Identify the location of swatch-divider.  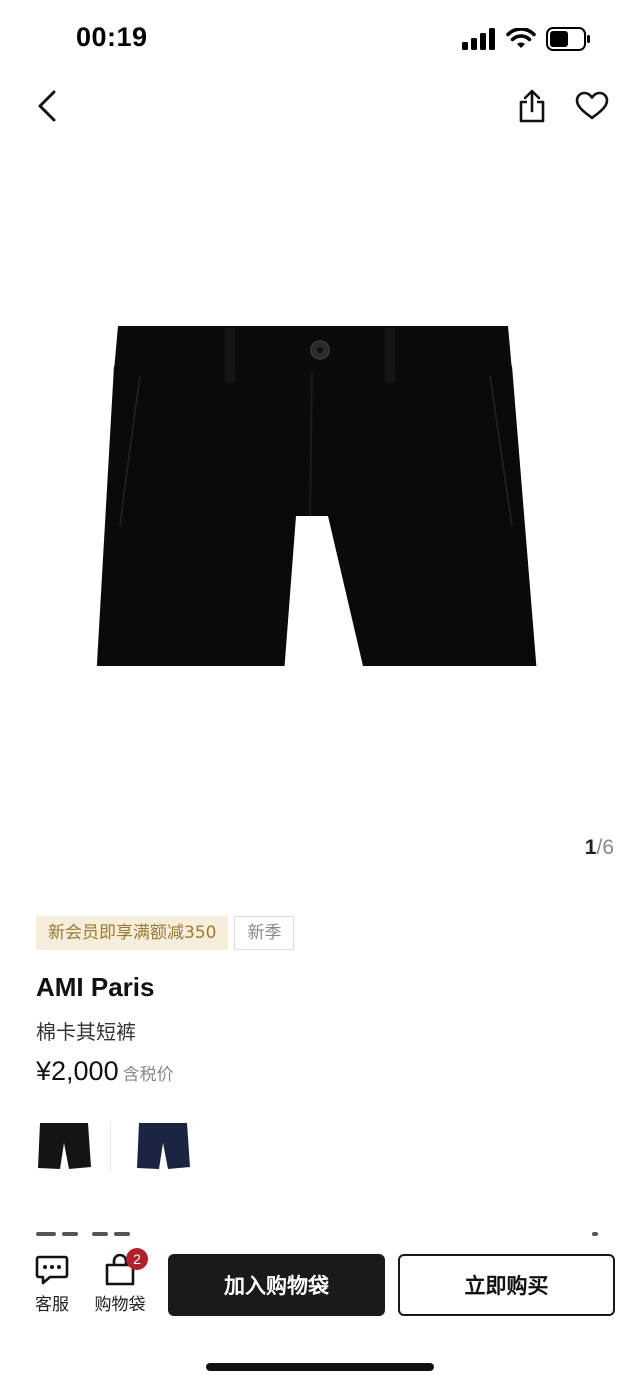
(110, 1146).